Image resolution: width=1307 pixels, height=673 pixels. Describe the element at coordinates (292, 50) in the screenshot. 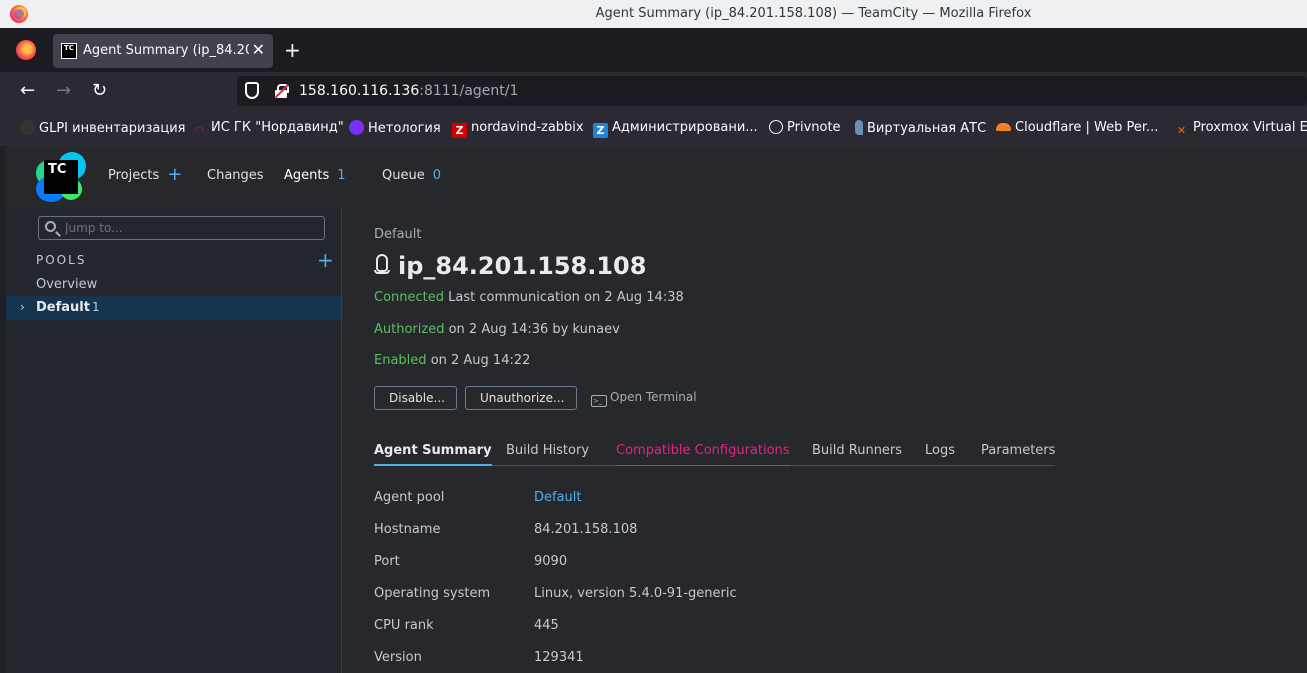

I see `new-tab-icon: +` at that location.